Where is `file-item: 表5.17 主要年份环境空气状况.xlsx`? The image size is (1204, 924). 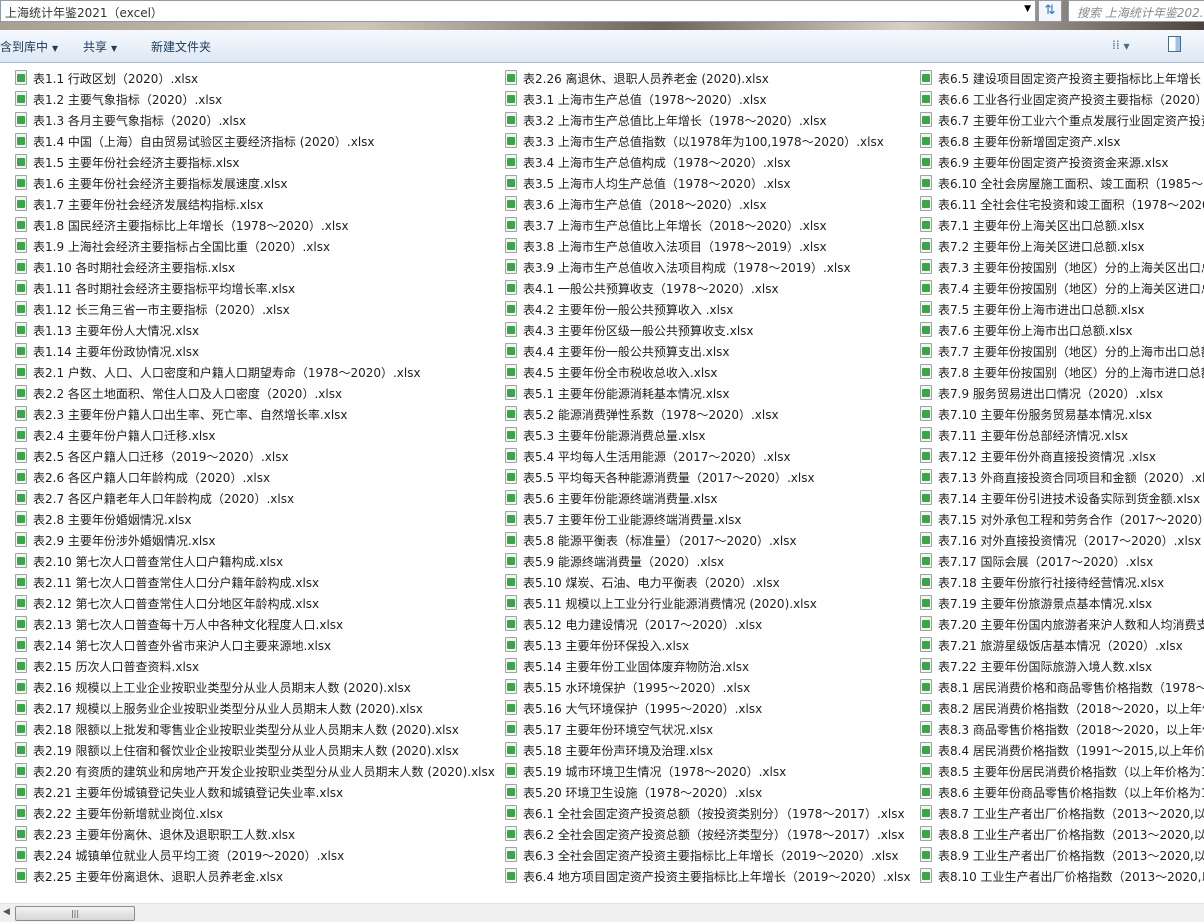
file-item: 表5.17 主要年份环境空气状况.xlsx is located at coordinates (710, 728).